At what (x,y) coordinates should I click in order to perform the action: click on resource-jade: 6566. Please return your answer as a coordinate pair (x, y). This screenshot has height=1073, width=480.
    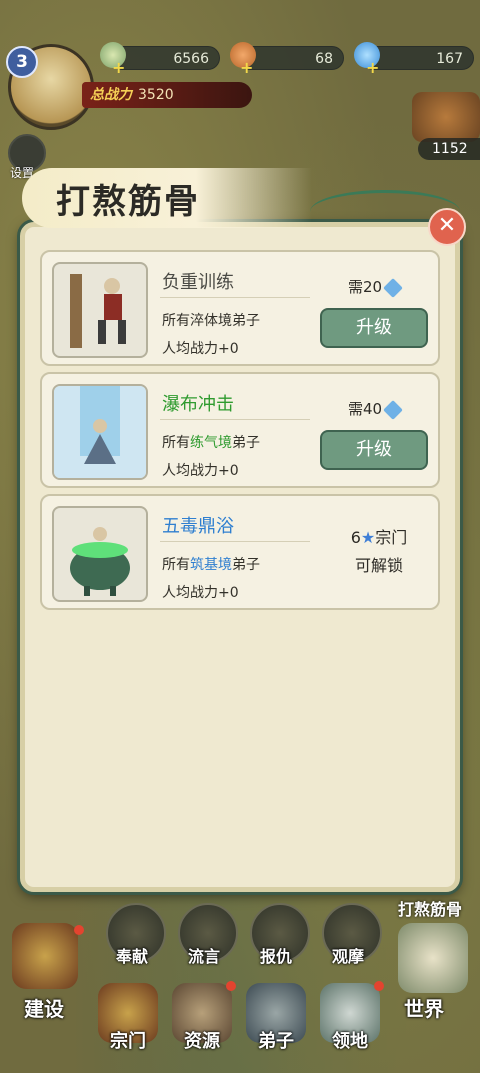
    Looking at the image, I should click on (165, 58).